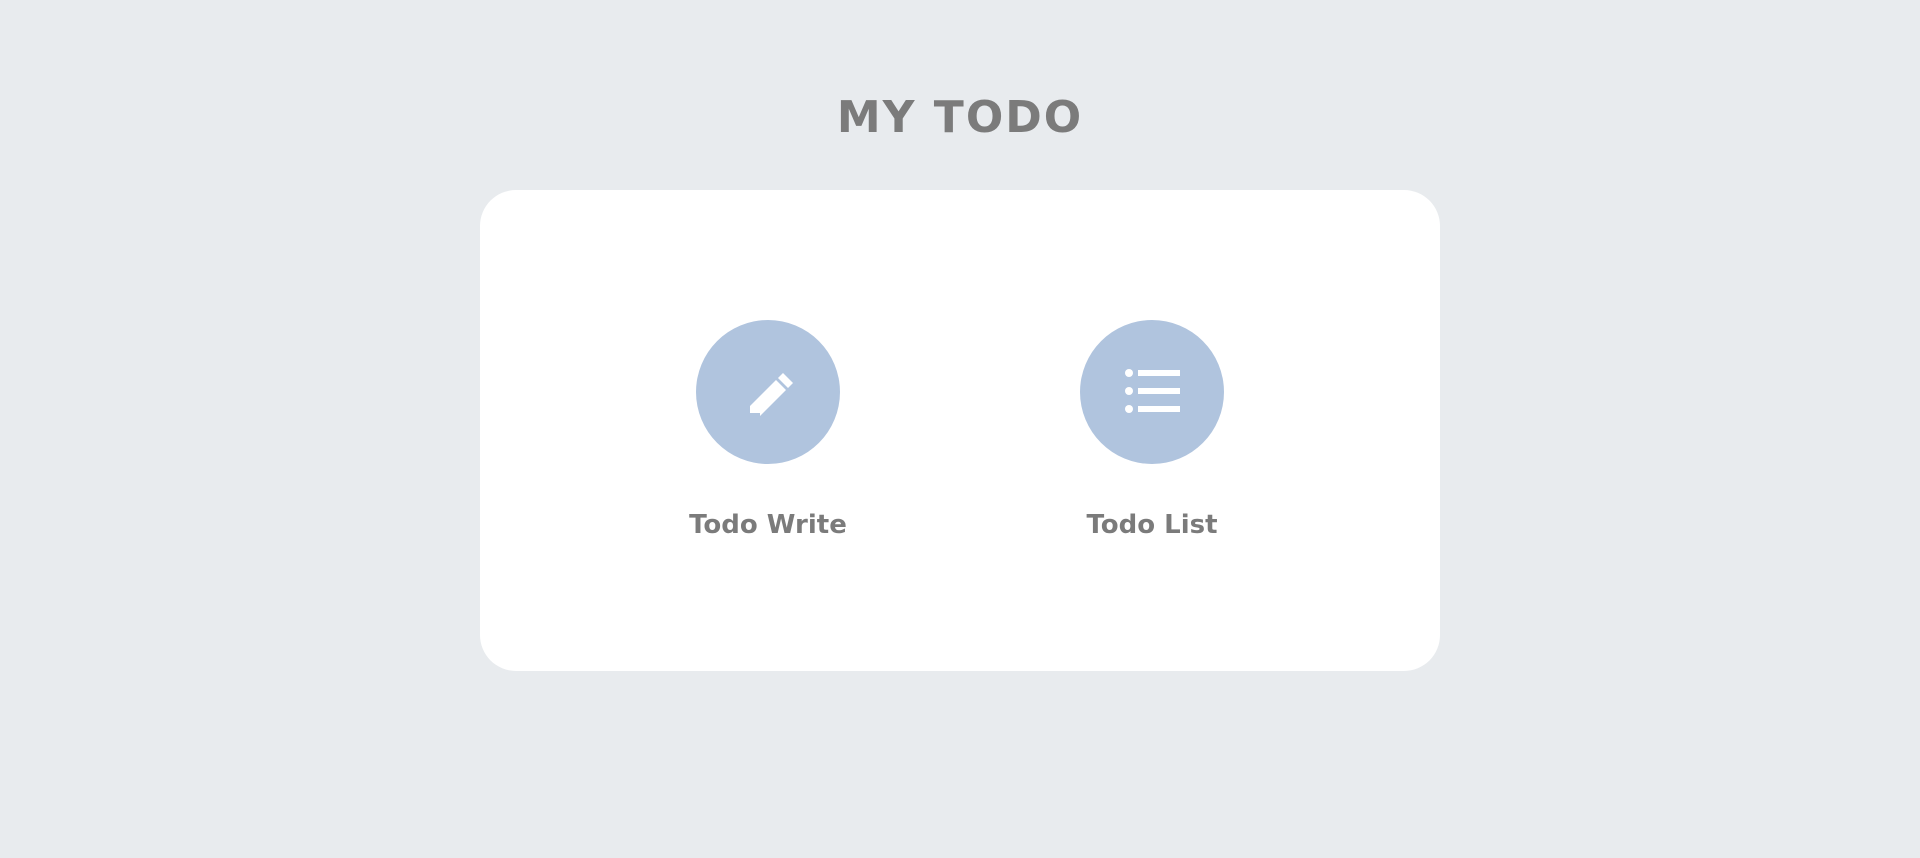 This screenshot has height=858, width=1920. I want to click on list-icon, so click(1152, 391).